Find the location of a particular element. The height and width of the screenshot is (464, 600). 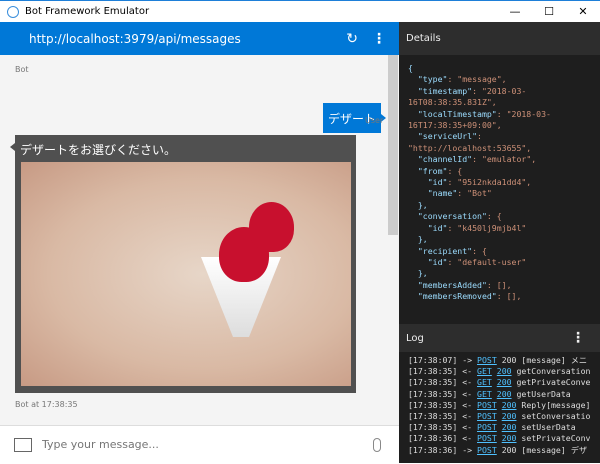

json-line: "localTimestamp": "2018-03- is located at coordinates (479, 113).